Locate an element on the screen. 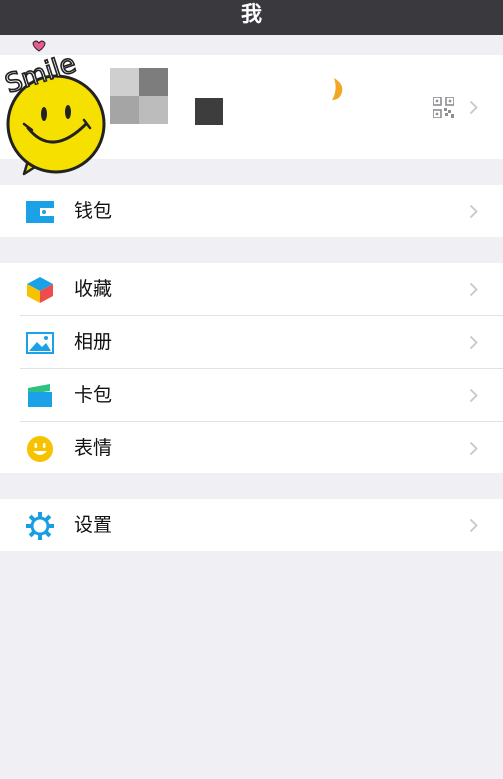  profile-chevron-right-icon is located at coordinates (473, 107).